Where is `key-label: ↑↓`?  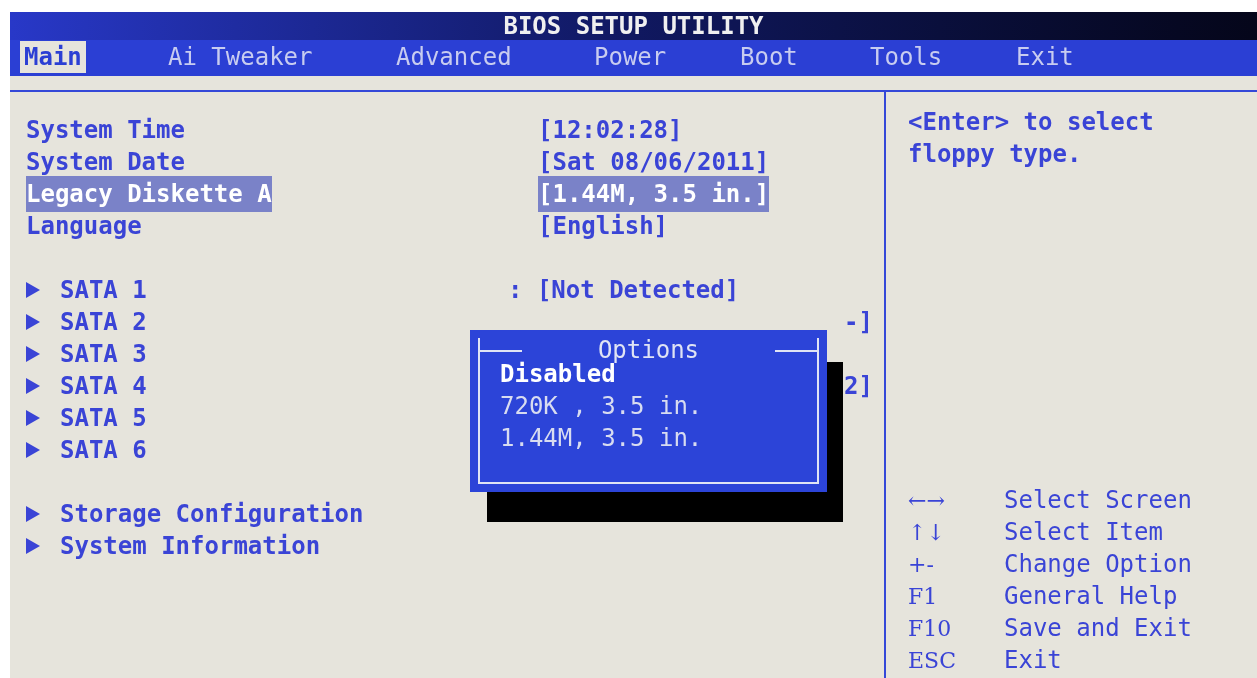
key-label: ↑↓ is located at coordinates (927, 532).